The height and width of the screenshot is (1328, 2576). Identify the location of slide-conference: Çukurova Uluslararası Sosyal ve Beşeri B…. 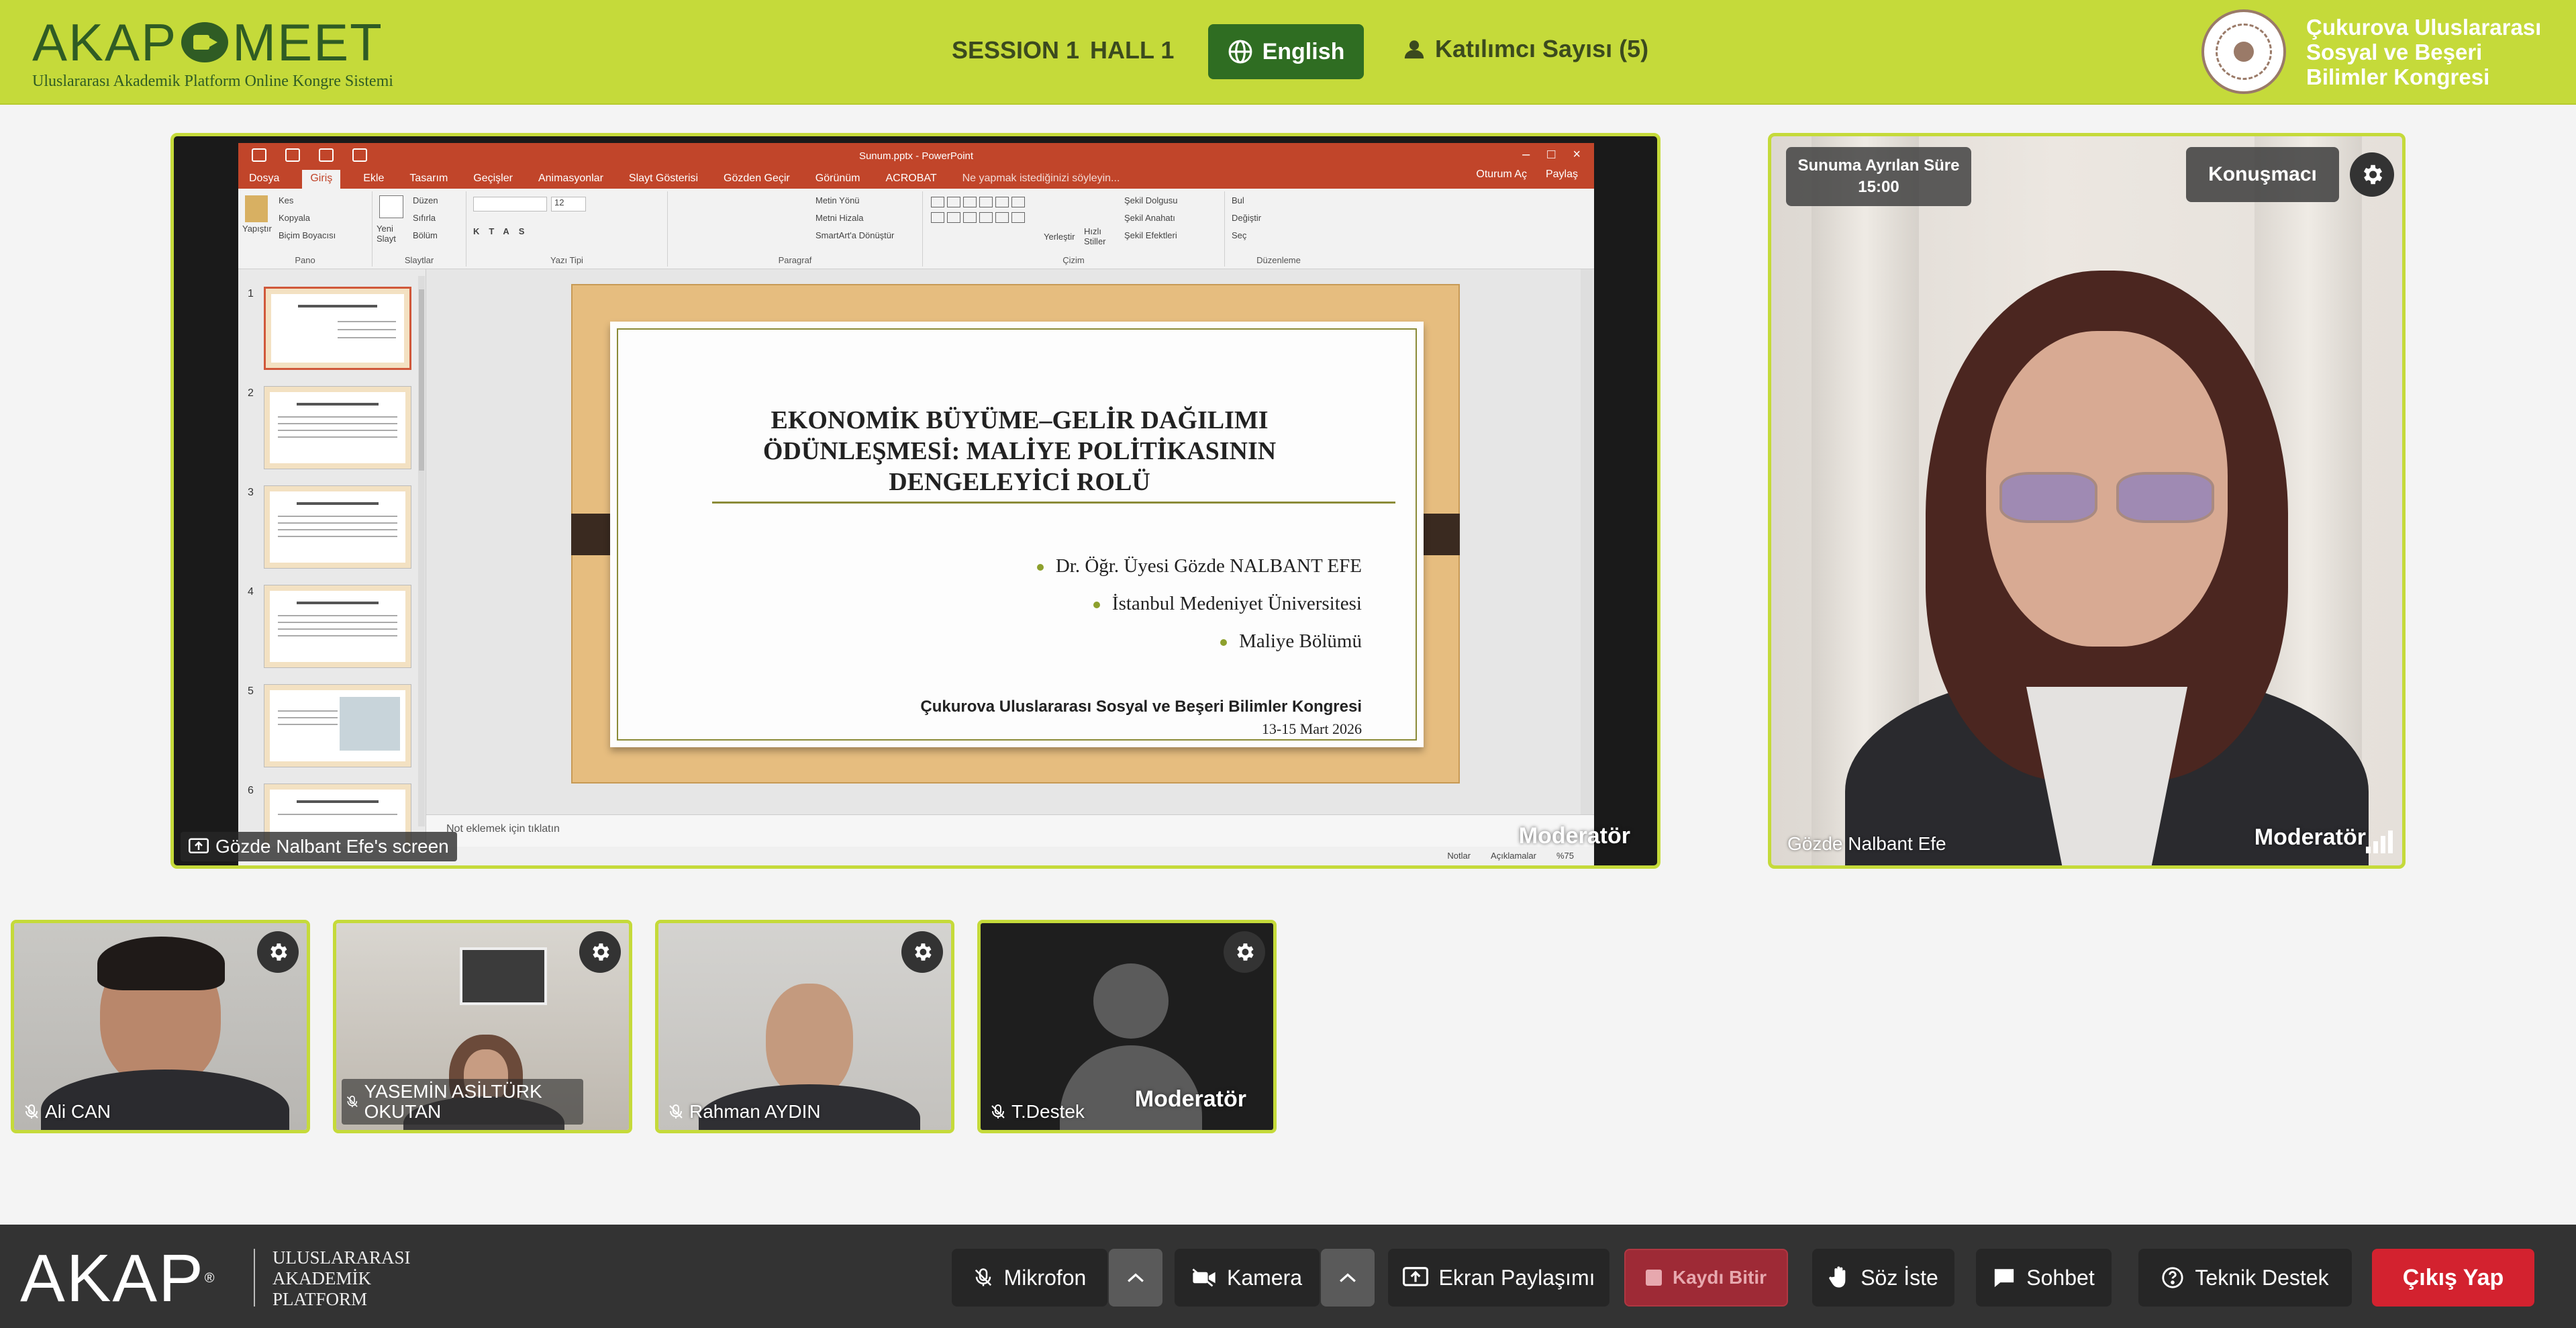
(1141, 707).